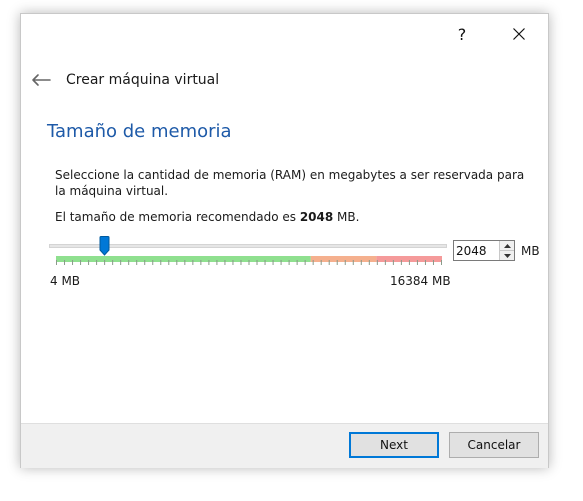  I want to click on recommended-prefix: El tamaño de memoria recomendado es, so click(177, 217).